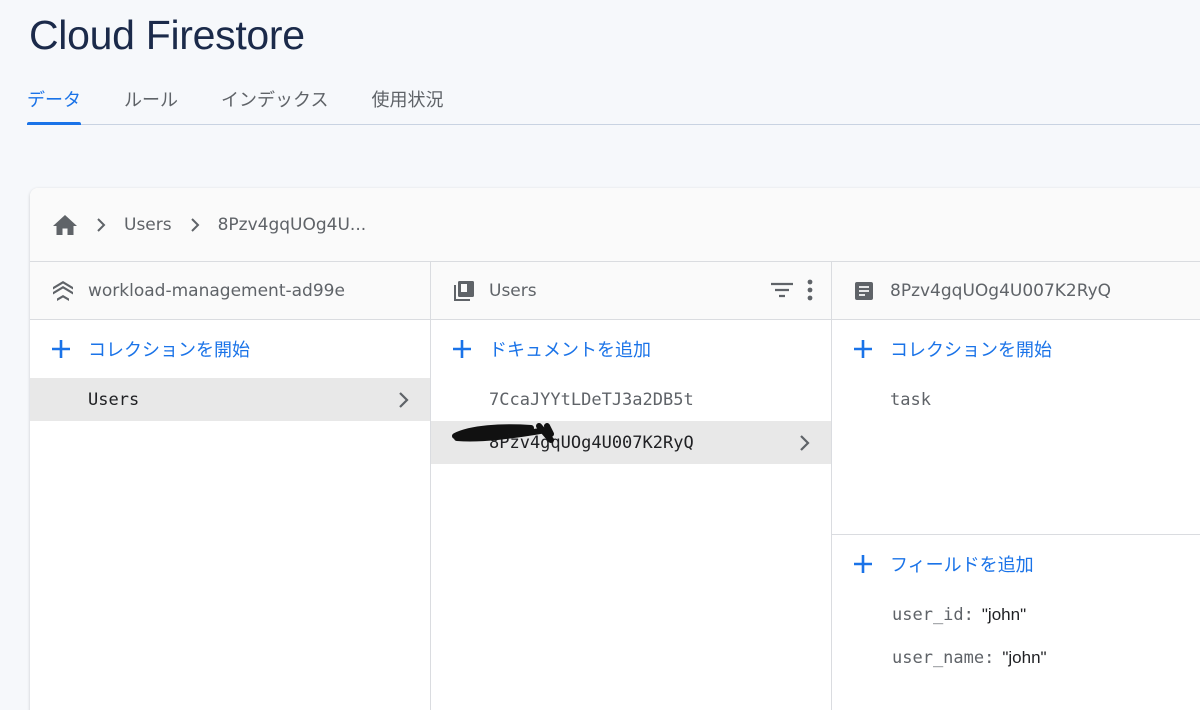 The image size is (1200, 710). Describe the element at coordinates (910, 399) in the screenshot. I see `subcollection-name: task` at that location.